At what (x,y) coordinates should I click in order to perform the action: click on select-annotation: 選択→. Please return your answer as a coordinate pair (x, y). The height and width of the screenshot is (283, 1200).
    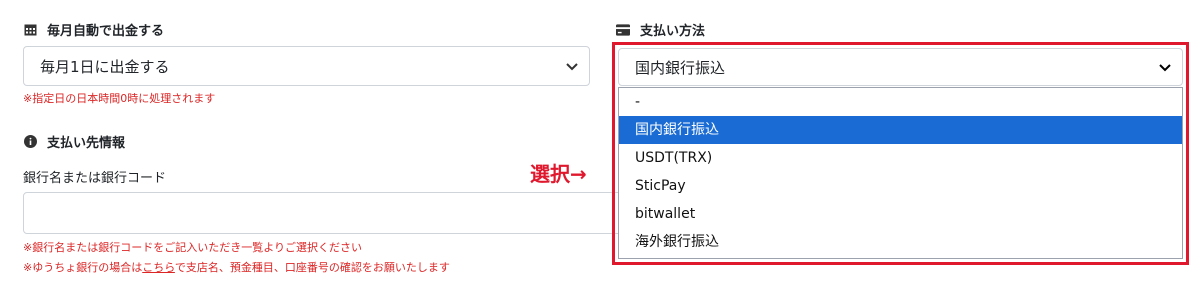
    Looking at the image, I should click on (558, 174).